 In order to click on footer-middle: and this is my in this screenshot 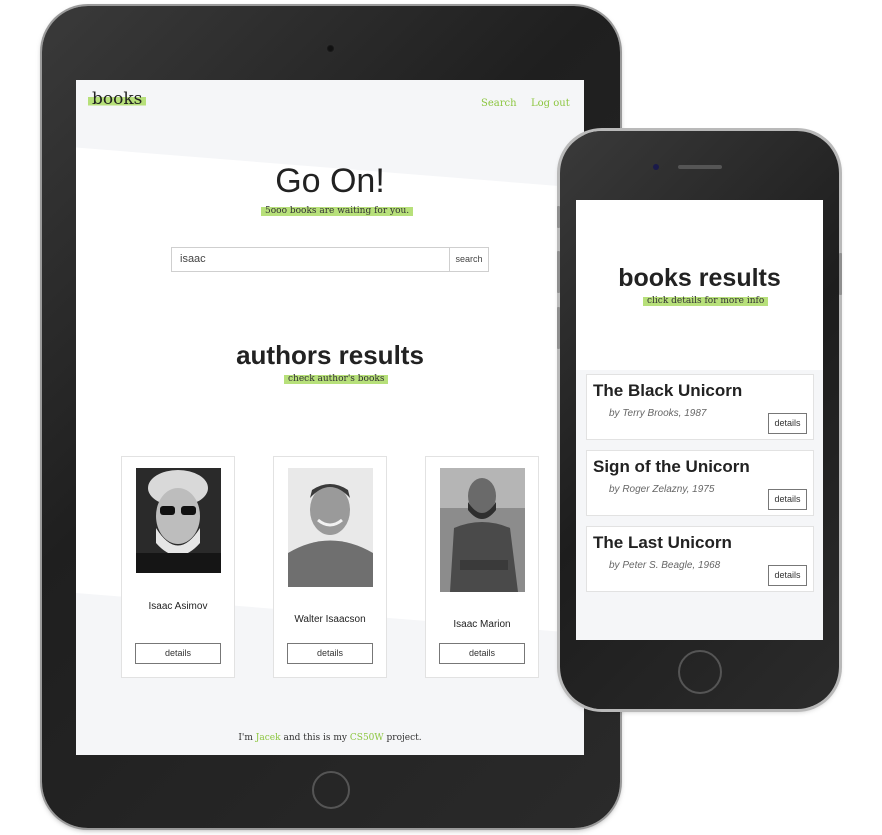, I will do `click(315, 738)`.